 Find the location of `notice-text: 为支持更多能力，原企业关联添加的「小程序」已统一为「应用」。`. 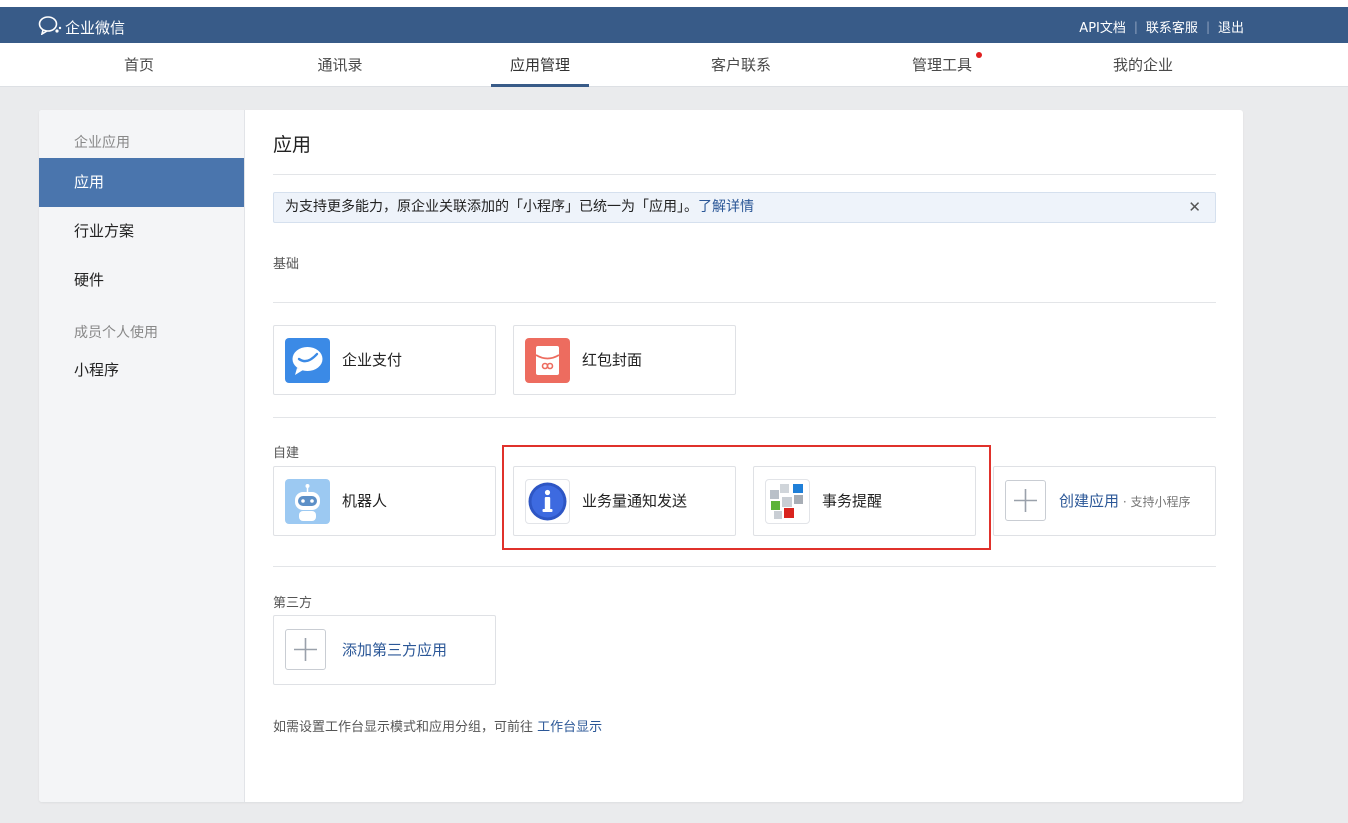

notice-text: 为支持更多能力，原企业关联添加的「小程序」已统一为「应用」。 is located at coordinates (491, 207).